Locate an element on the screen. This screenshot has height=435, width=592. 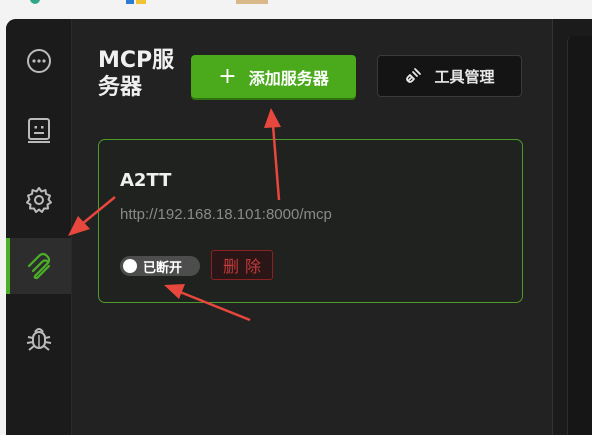
taskbar-strip is located at coordinates (296, 9).